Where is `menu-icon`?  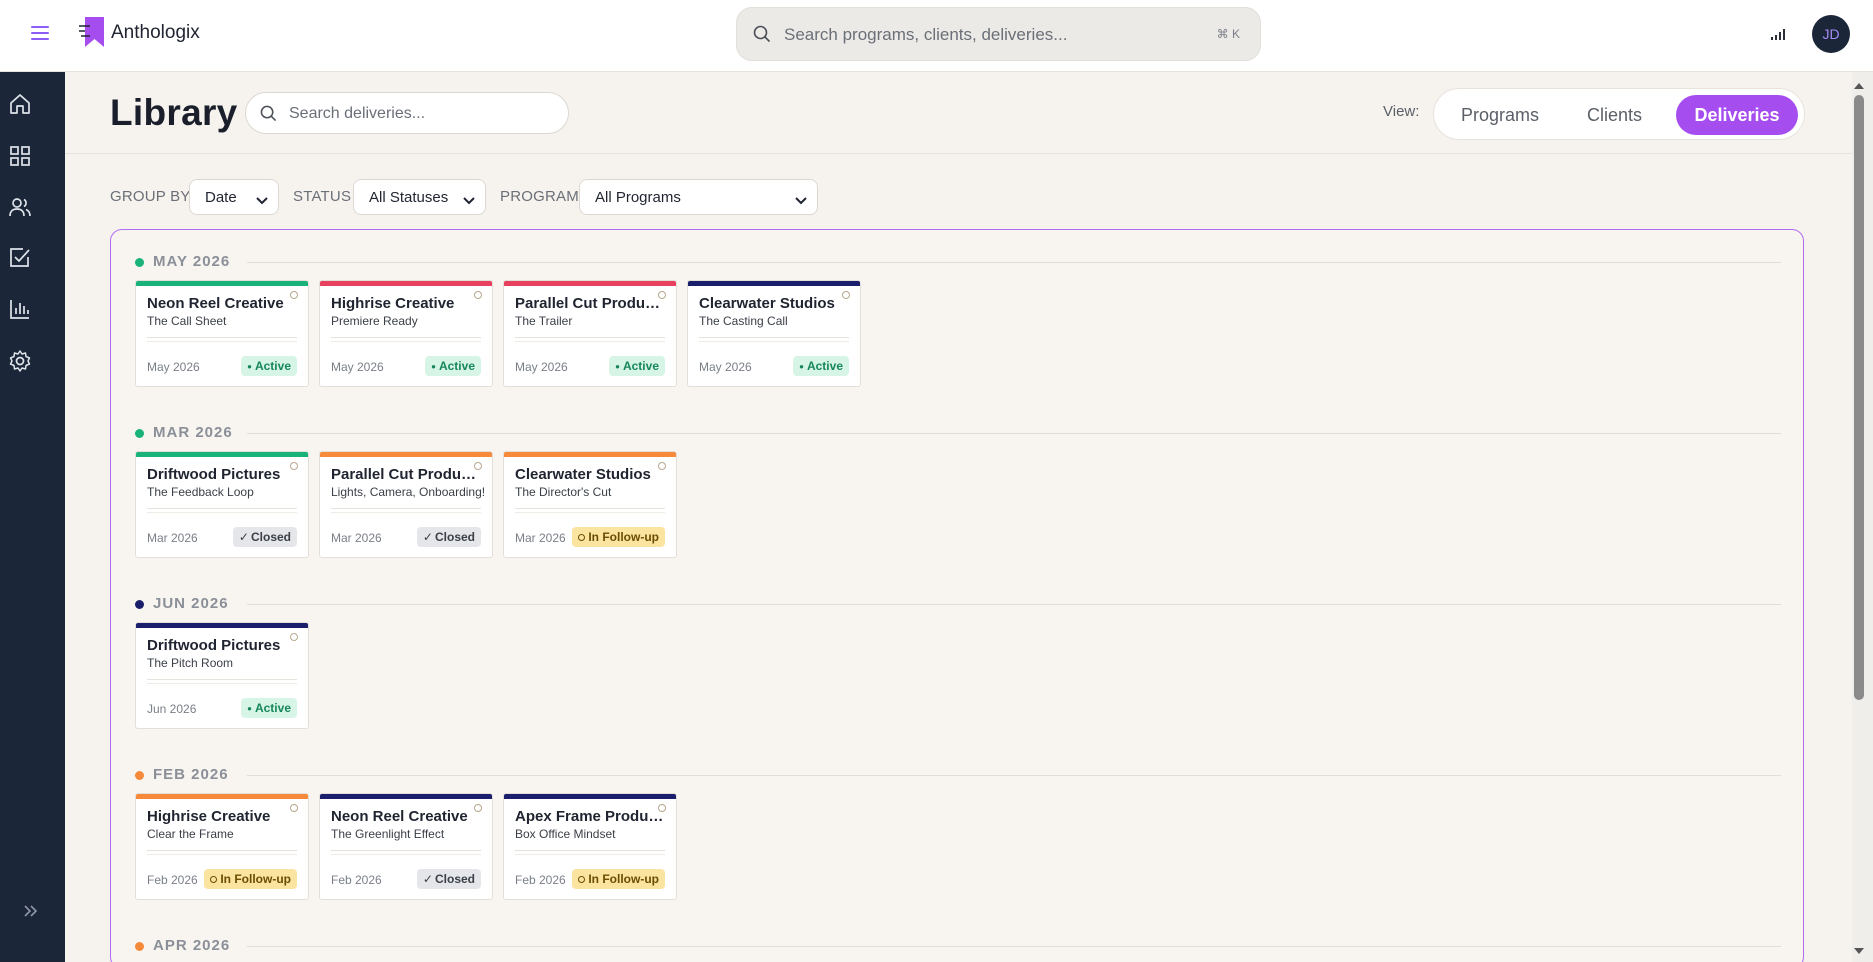 menu-icon is located at coordinates (40, 33).